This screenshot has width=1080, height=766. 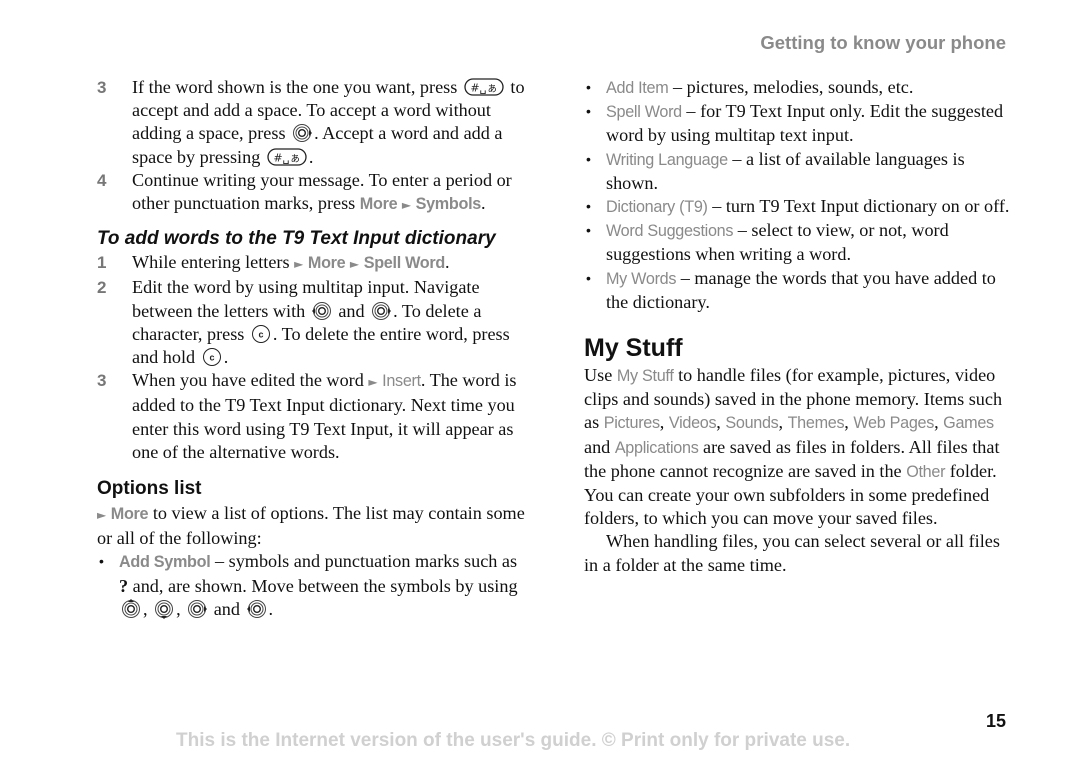 What do you see at coordinates (667, 159) in the screenshot?
I see `option-label: Writing Language` at bounding box center [667, 159].